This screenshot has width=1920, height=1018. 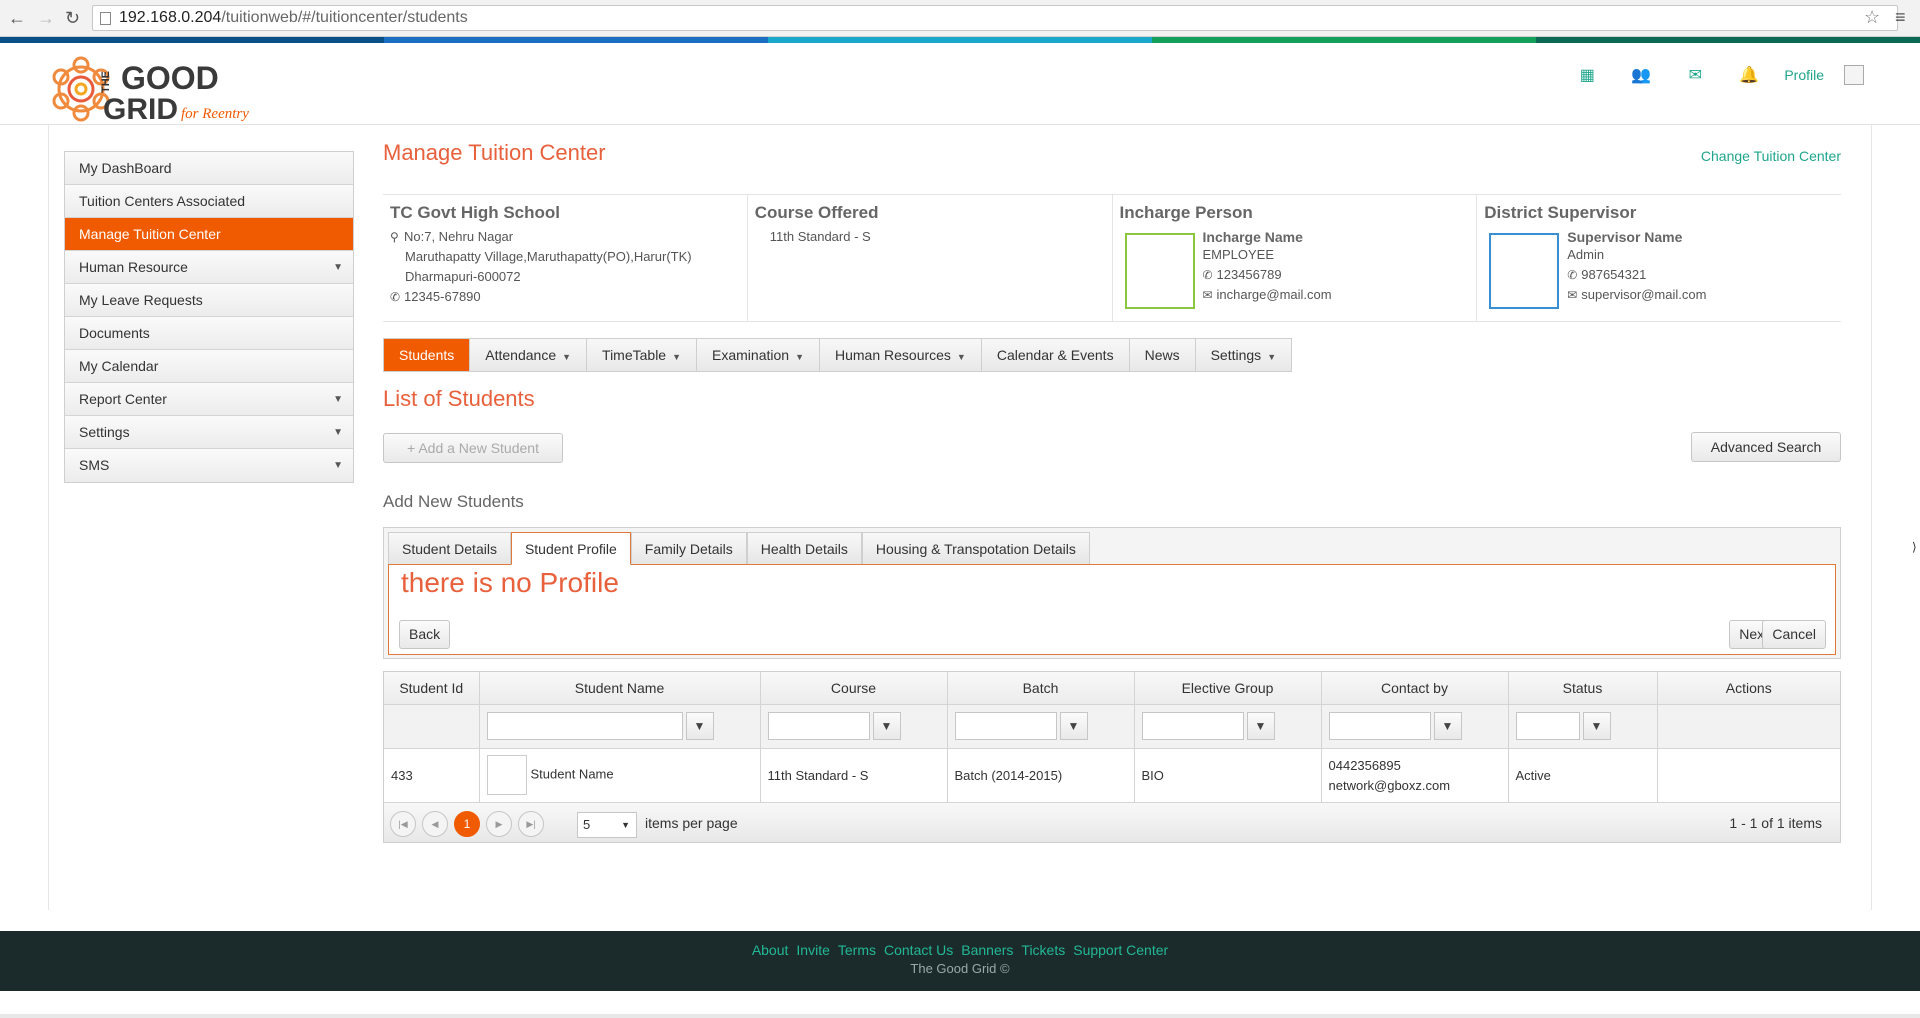 I want to click on tab-human-resources: Human Resources ▼, so click(x=901, y=355).